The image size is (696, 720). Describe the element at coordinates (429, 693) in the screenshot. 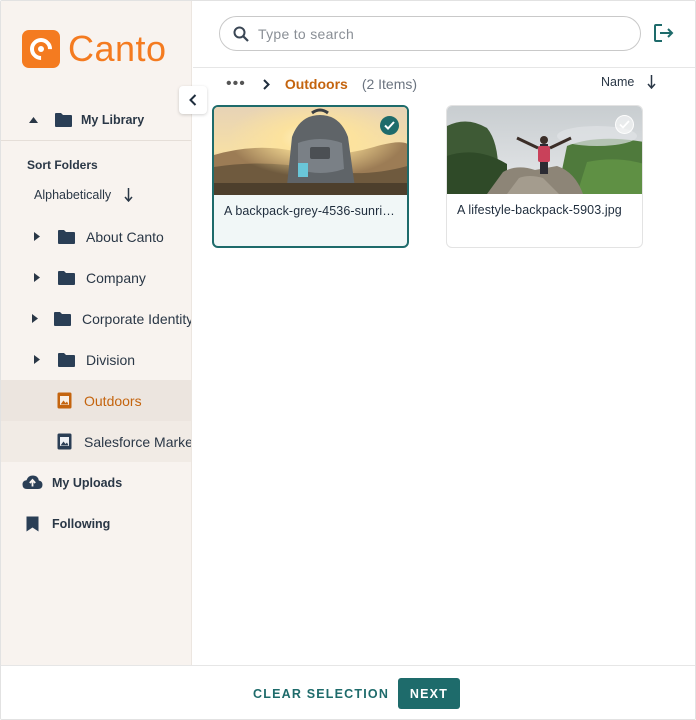

I see `next-button: NEXT` at that location.